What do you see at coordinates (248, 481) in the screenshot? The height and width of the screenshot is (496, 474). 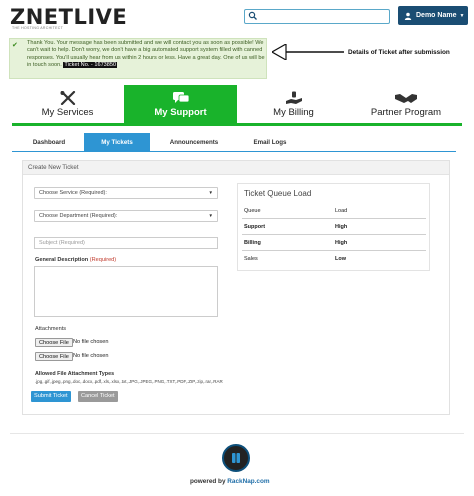 I see `racknap-link: RackNap.com` at bounding box center [248, 481].